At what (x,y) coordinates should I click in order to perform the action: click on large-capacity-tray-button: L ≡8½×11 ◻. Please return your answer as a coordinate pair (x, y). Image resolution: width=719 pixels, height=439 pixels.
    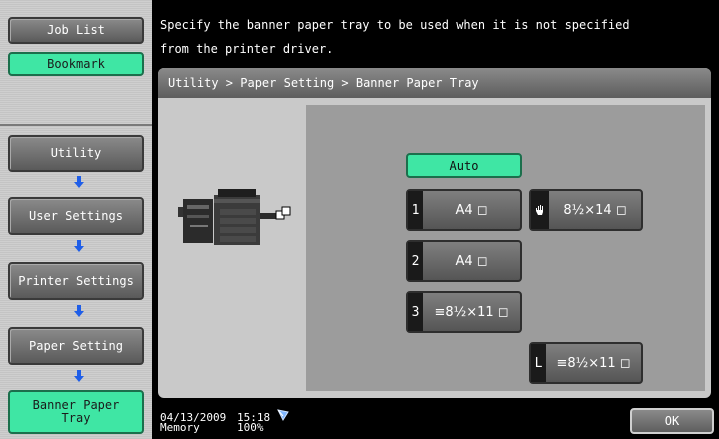
    Looking at the image, I should click on (586, 363).